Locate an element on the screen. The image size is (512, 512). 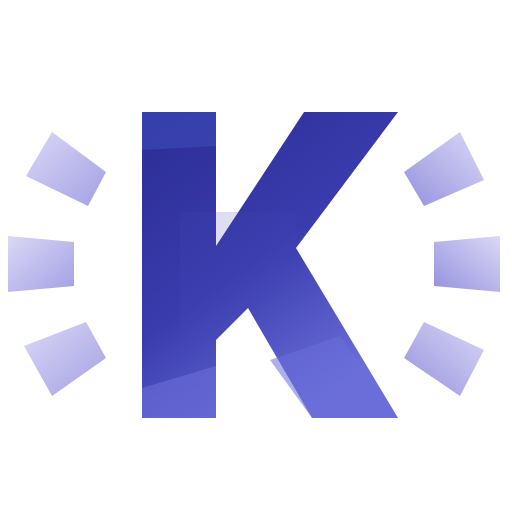
ray-right-bottom-icon is located at coordinates (444, 359).